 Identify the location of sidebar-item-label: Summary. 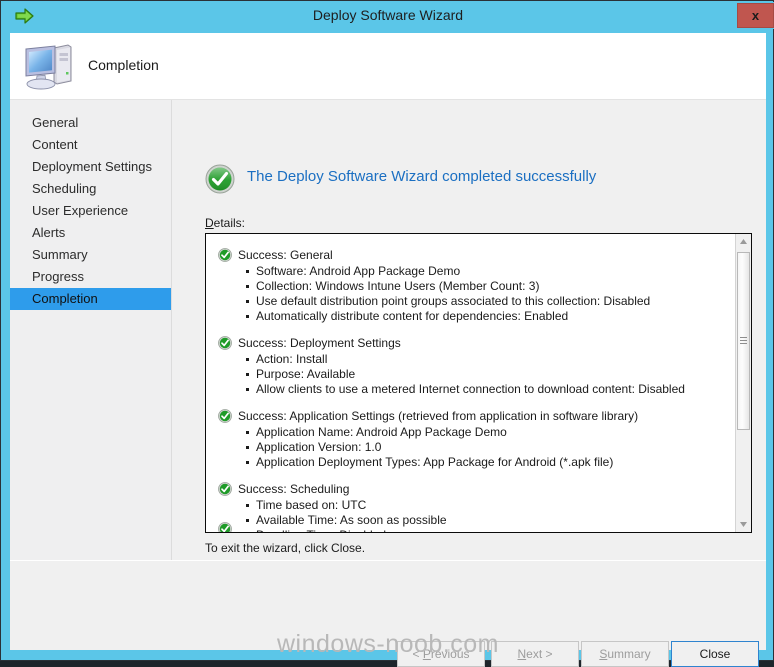
(60, 254).